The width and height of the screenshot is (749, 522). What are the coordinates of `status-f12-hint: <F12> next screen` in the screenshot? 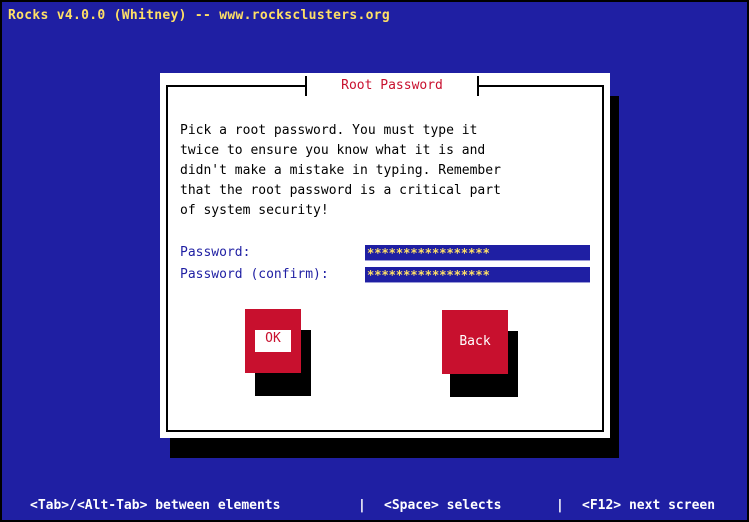 It's located at (649, 505).